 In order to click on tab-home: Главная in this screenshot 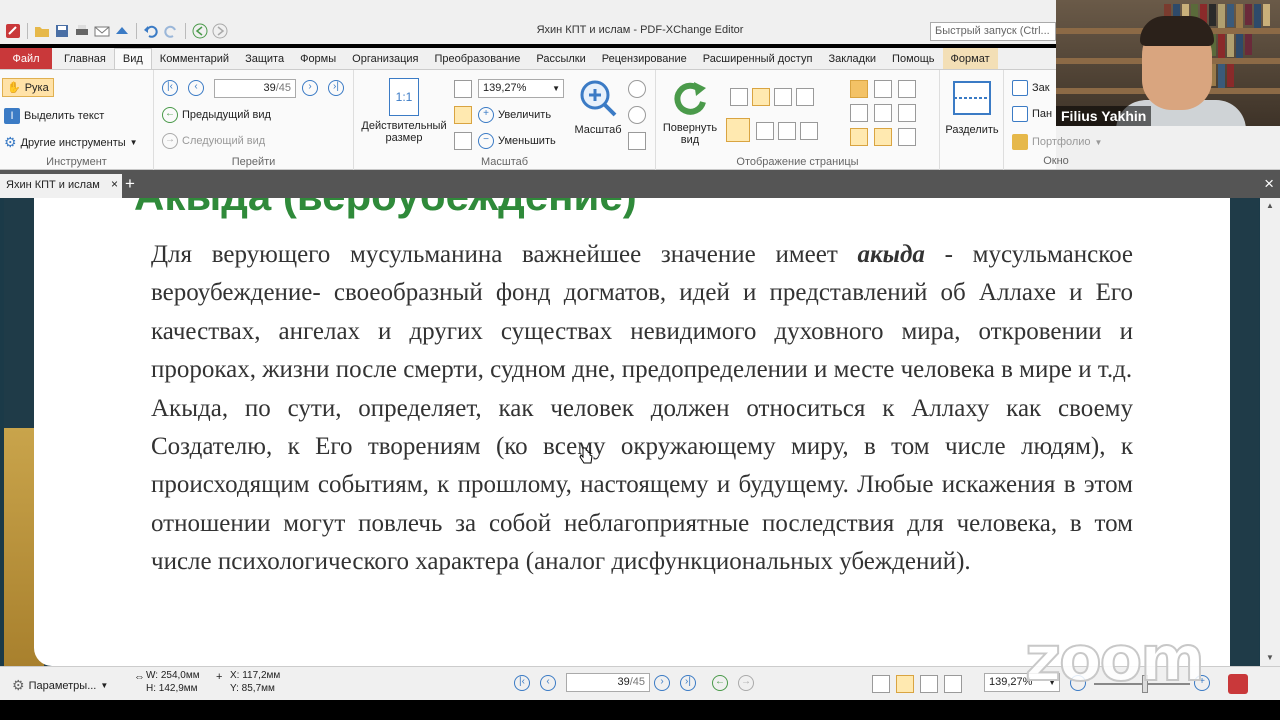, I will do `click(85, 58)`.